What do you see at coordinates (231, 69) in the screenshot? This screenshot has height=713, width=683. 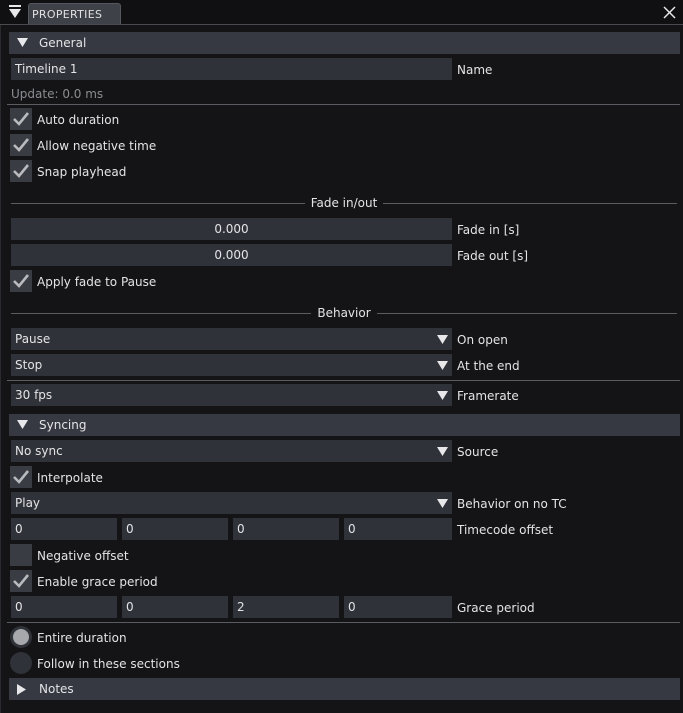 I see `name-input: Timeline 1` at bounding box center [231, 69].